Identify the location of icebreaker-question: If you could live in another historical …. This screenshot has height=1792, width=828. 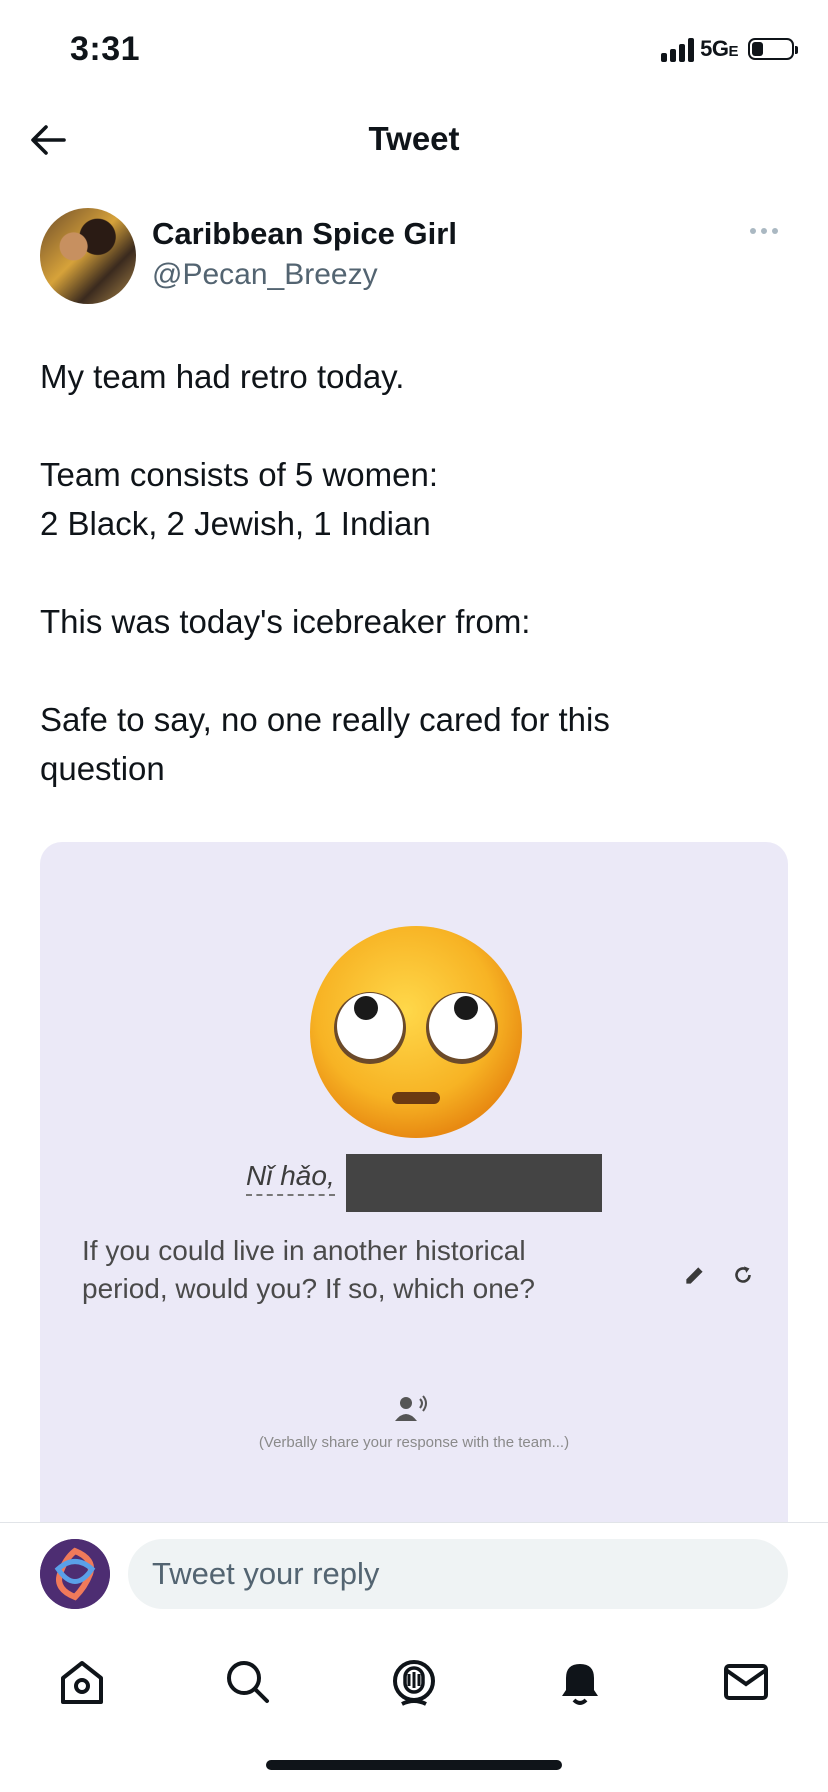
(308, 1269).